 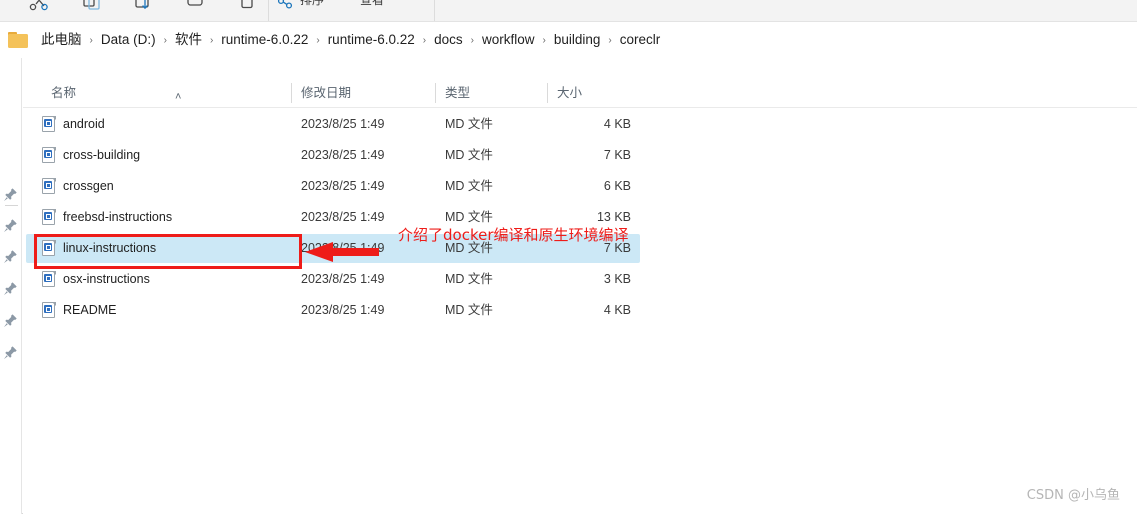 I want to click on column-header-name: 名称, so click(x=63, y=93).